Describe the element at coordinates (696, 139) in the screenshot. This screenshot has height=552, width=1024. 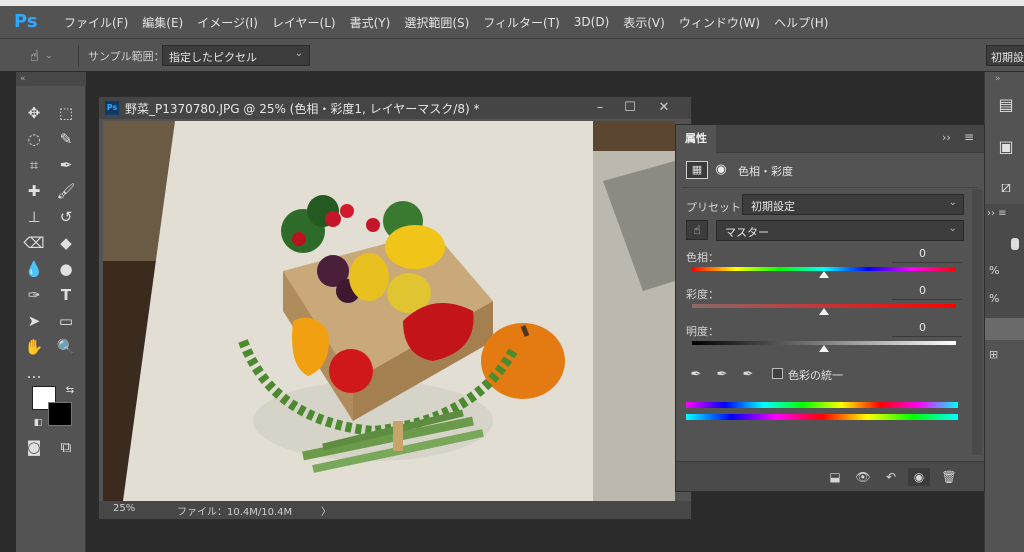
I see `tab-properties: 属性` at that location.